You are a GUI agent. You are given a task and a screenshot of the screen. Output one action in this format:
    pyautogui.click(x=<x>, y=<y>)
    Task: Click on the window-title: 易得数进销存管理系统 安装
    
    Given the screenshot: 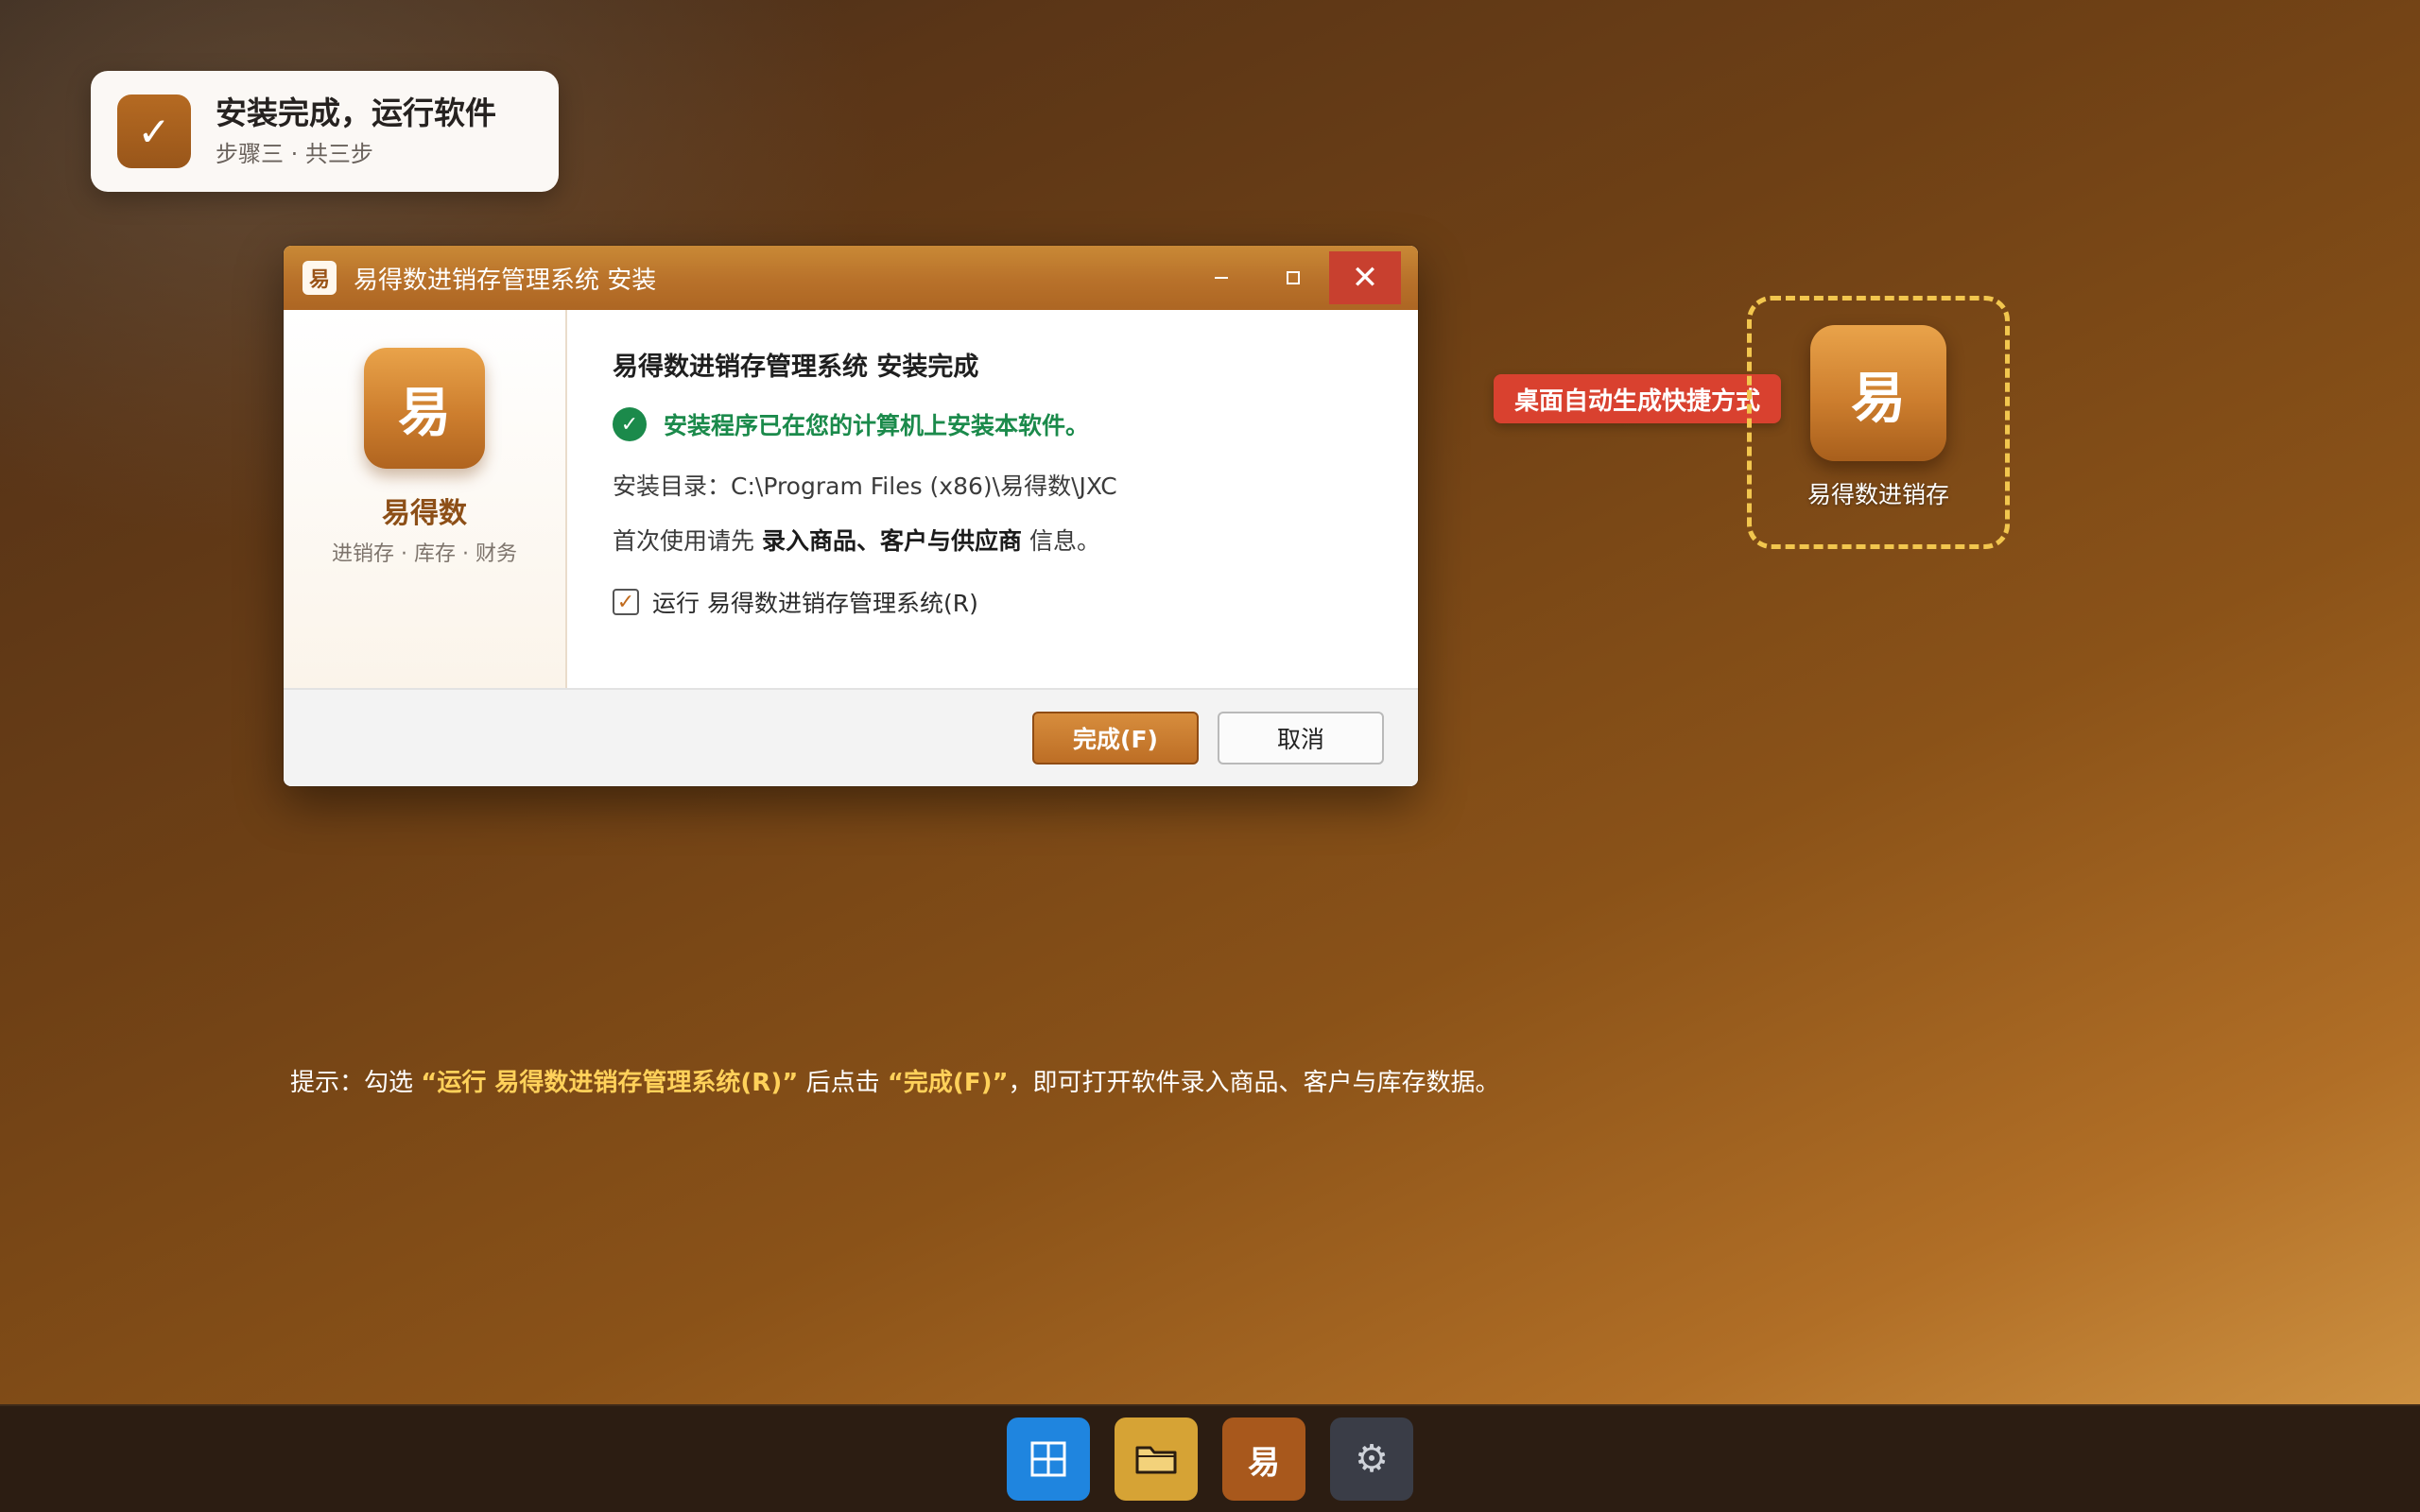 What is the action you would take?
    pyautogui.click(x=505, y=280)
    